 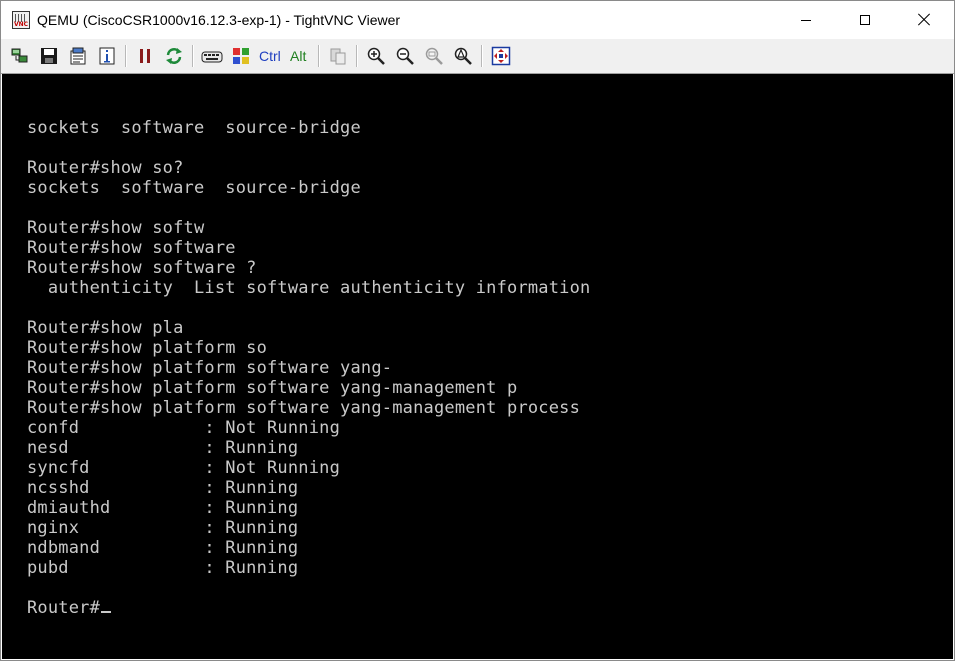 I want to click on ctrl-toggle-button: Ctrl, so click(x=270, y=56).